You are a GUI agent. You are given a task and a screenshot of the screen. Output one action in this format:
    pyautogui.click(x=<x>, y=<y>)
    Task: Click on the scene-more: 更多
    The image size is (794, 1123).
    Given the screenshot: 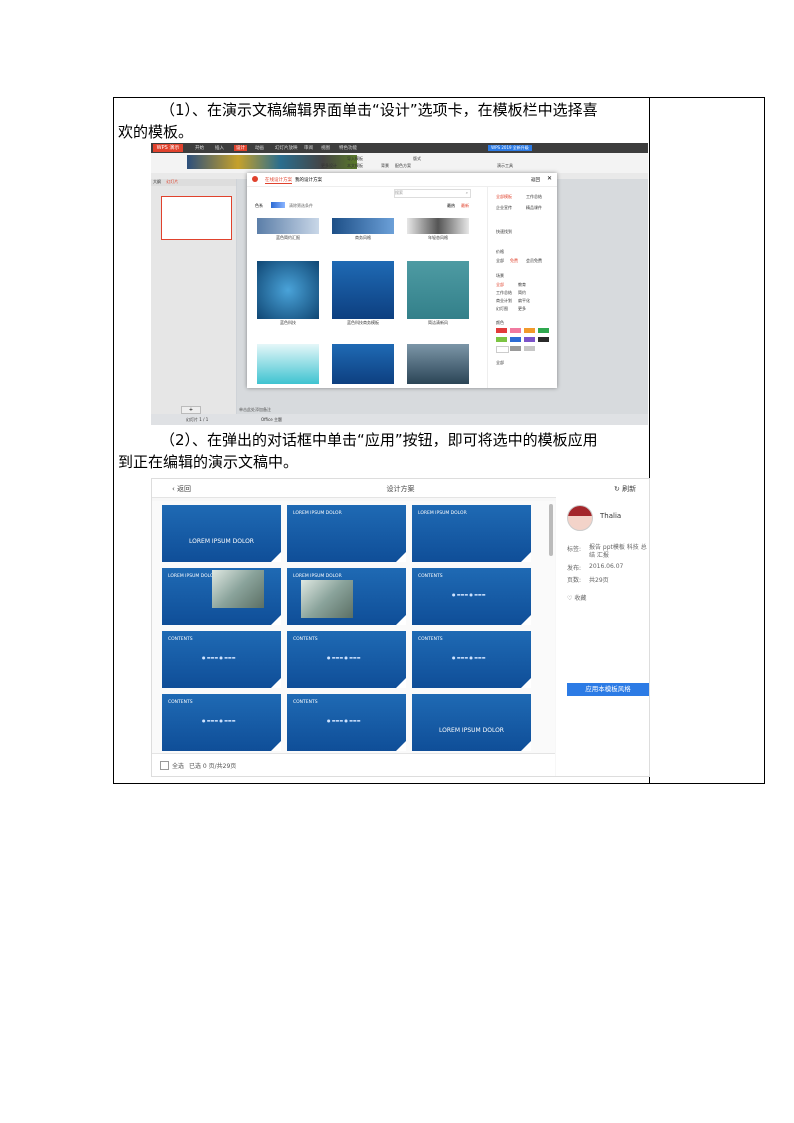 What is the action you would take?
    pyautogui.click(x=522, y=309)
    